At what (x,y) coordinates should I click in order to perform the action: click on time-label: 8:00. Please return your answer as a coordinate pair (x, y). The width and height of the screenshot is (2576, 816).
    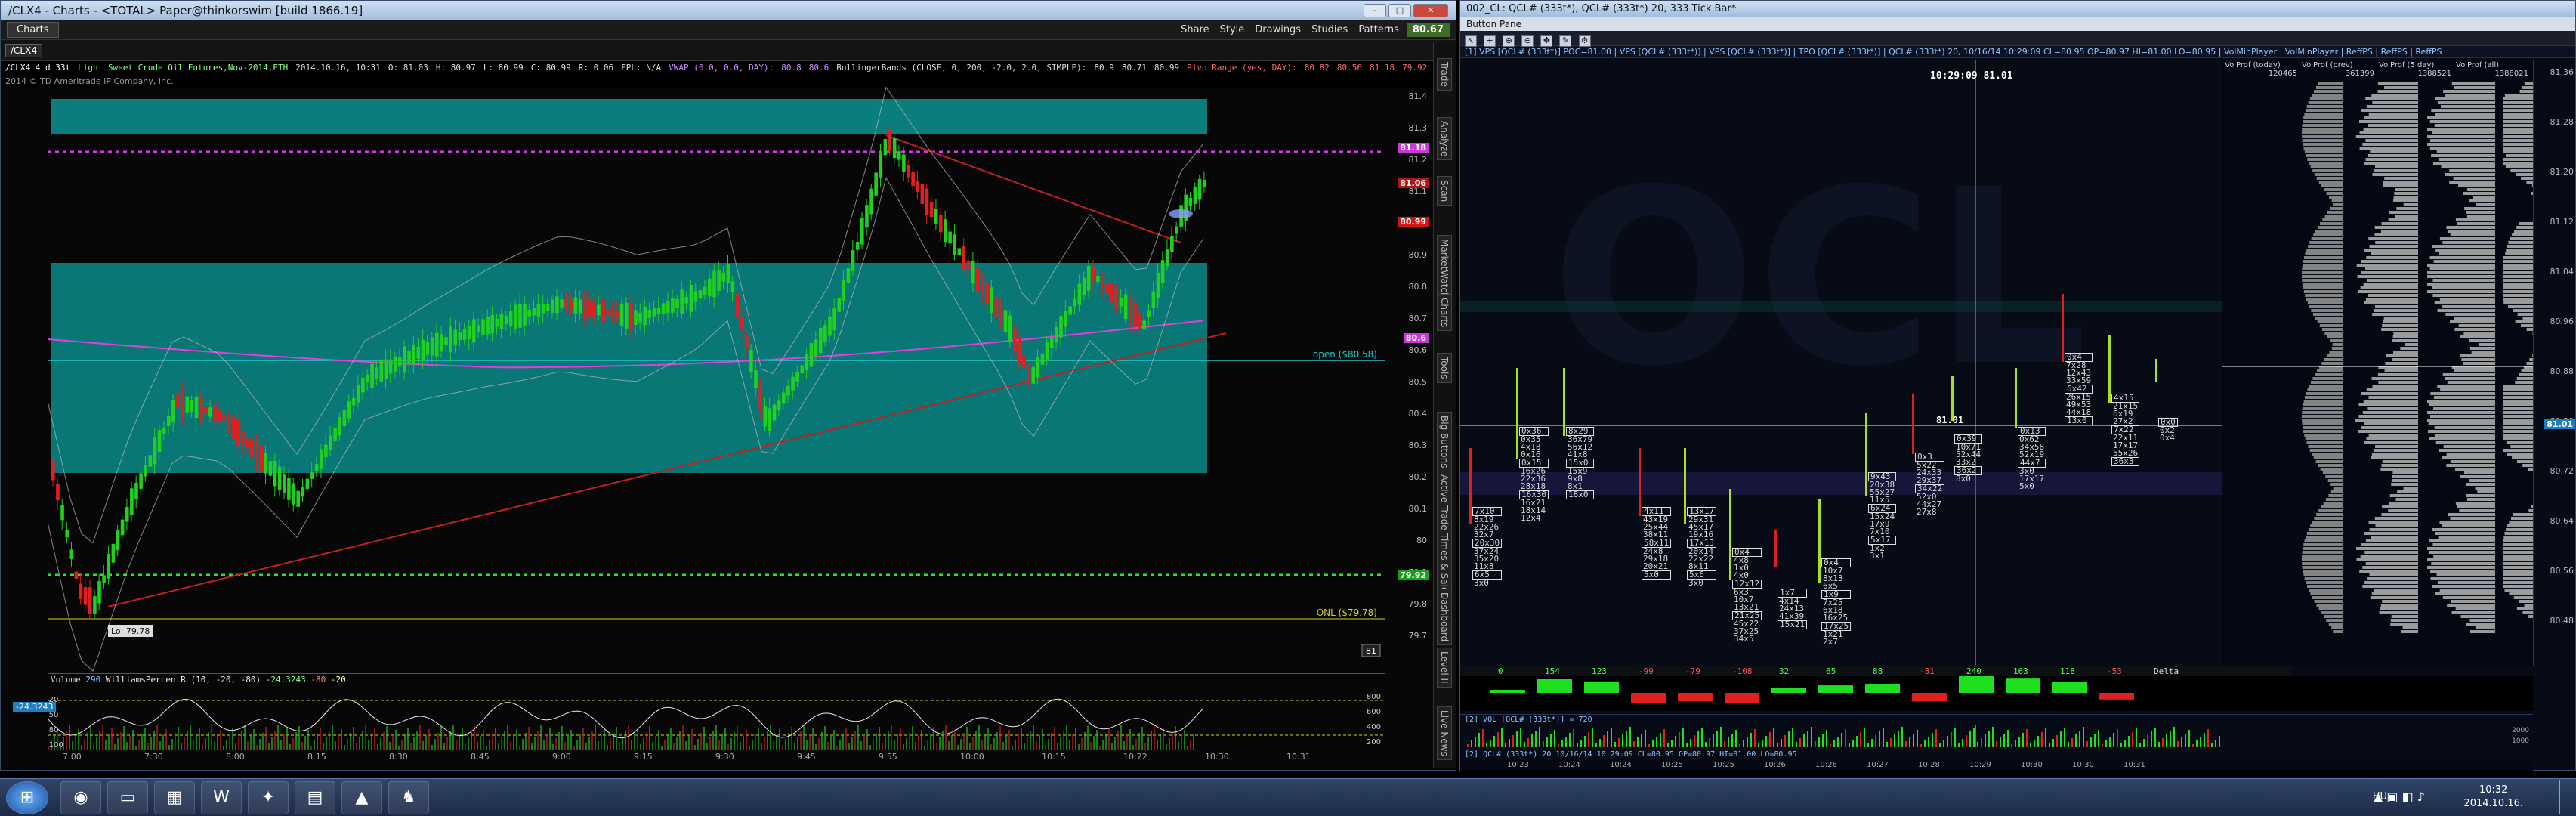
    Looking at the image, I should click on (235, 757).